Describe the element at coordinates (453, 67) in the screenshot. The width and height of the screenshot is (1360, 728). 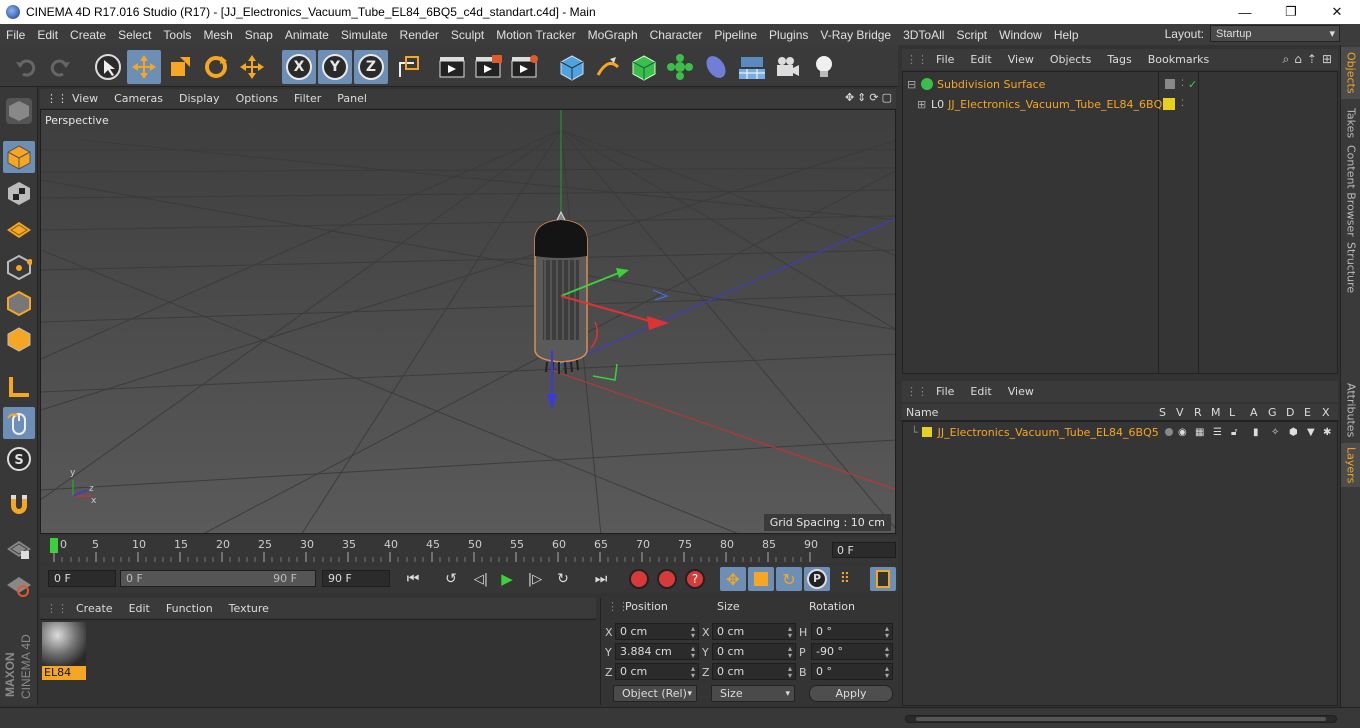
I see `render-view-button` at that location.